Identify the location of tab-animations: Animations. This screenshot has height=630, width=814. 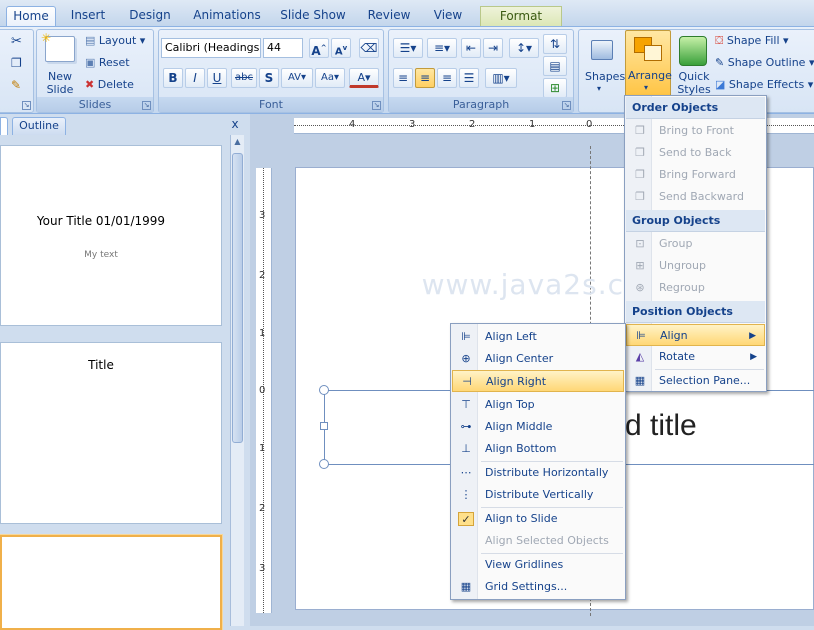
(227, 16).